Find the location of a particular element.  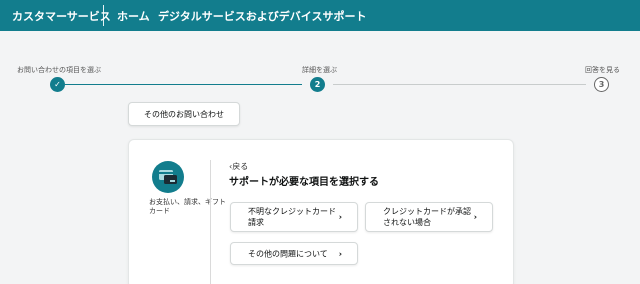

option-card-declined: クレジットカードが承認されない場合 › is located at coordinates (429, 217).